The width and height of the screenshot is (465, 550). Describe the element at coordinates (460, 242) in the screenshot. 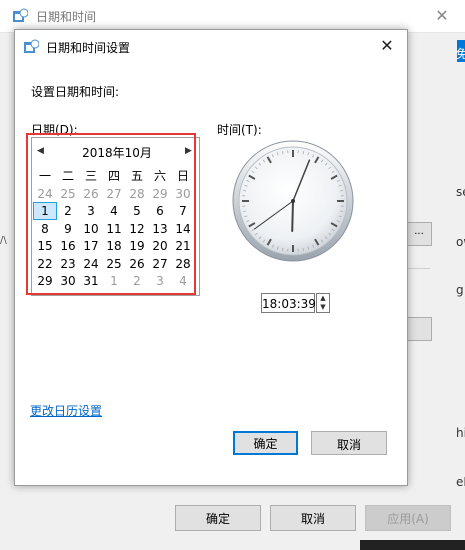

I see `right-fragment: ow` at that location.